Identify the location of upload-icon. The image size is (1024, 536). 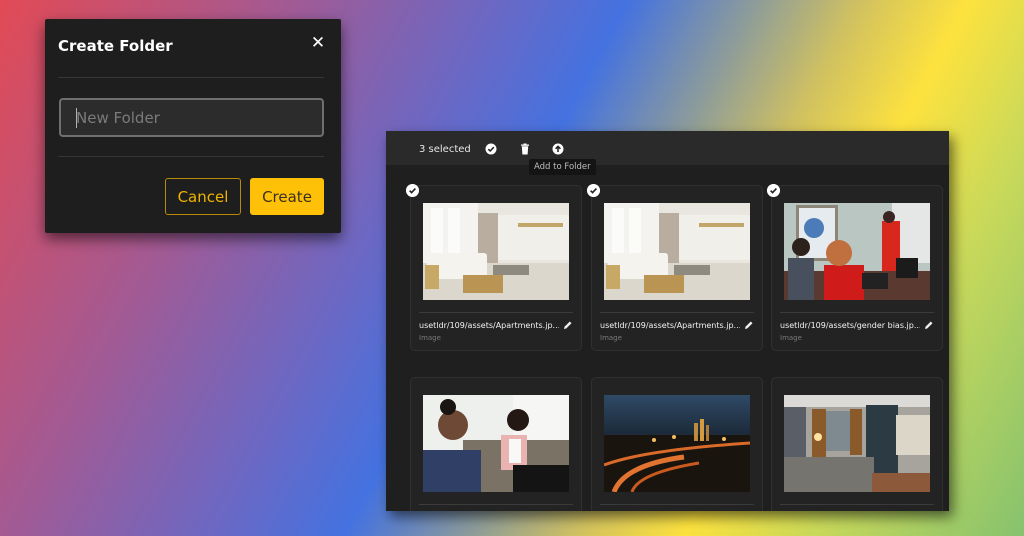
(558, 149).